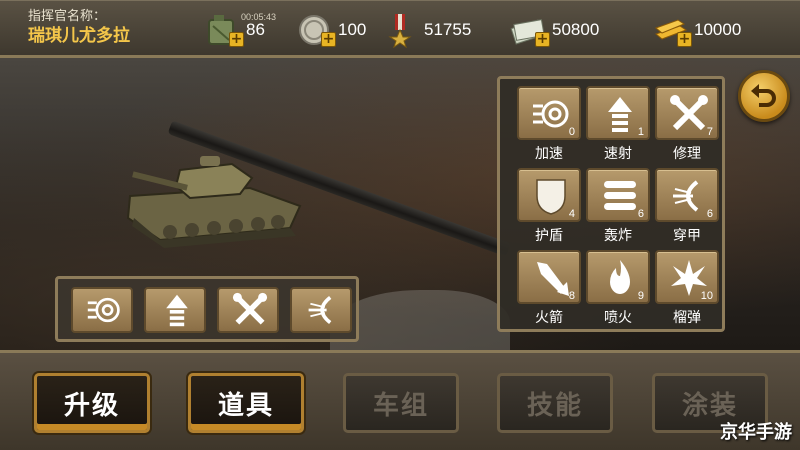 The height and width of the screenshot is (450, 800). I want to click on bombing-icon, so click(620, 195).